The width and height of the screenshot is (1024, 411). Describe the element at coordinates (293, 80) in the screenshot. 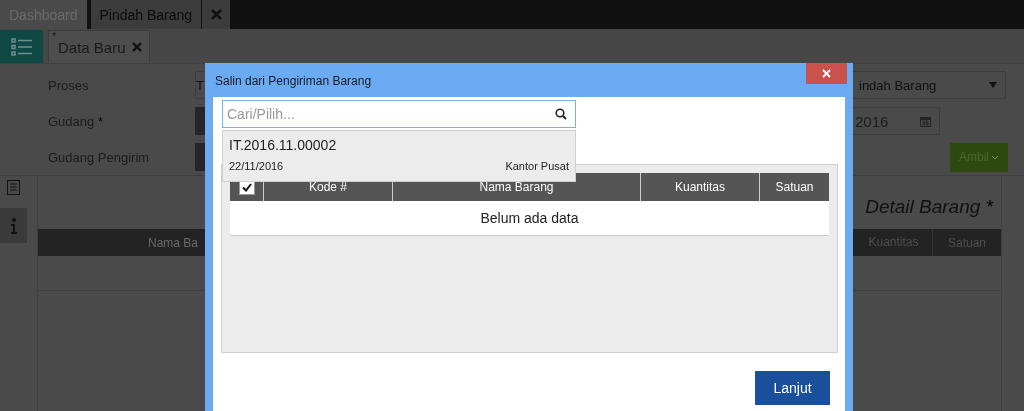

I see `dialog-title: Salin dari Pengiriman Barang` at that location.